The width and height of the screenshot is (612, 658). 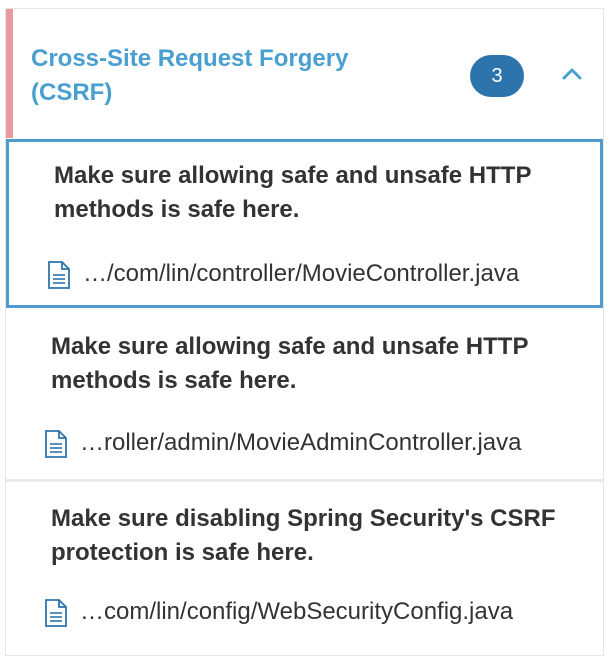 I want to click on hotspot-count-badge: 3, so click(x=497, y=76).